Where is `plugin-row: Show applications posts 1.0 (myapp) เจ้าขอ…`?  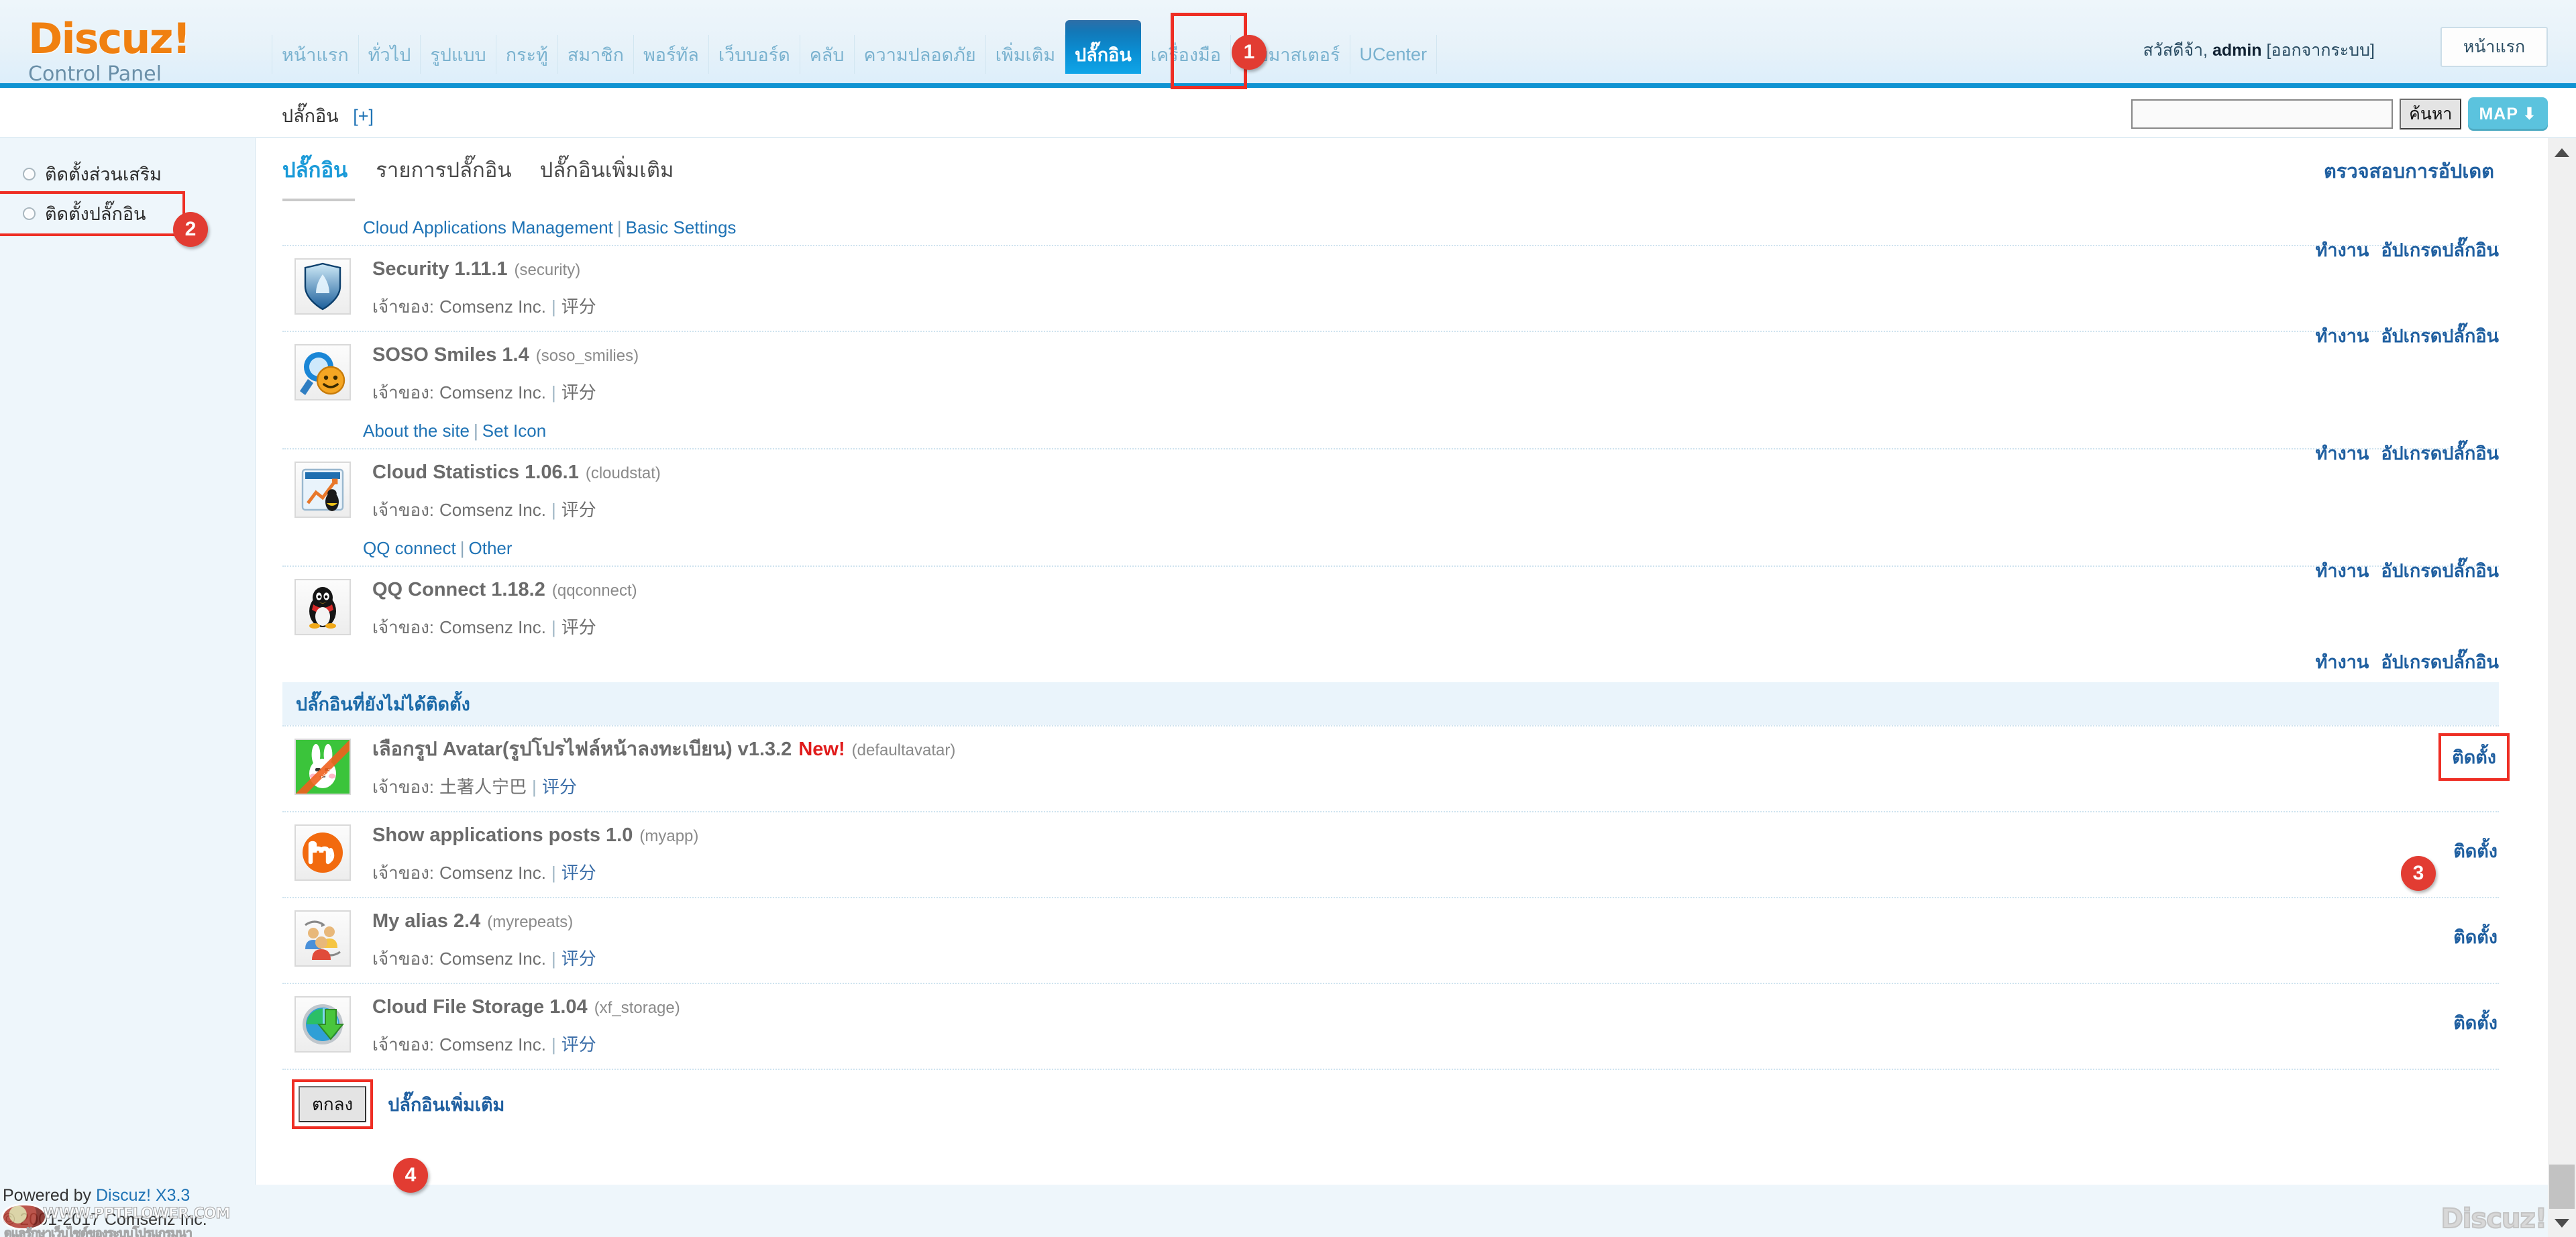
plugin-row: Show applications posts 1.0 (myapp) เจ้าขอ… is located at coordinates (1390, 854).